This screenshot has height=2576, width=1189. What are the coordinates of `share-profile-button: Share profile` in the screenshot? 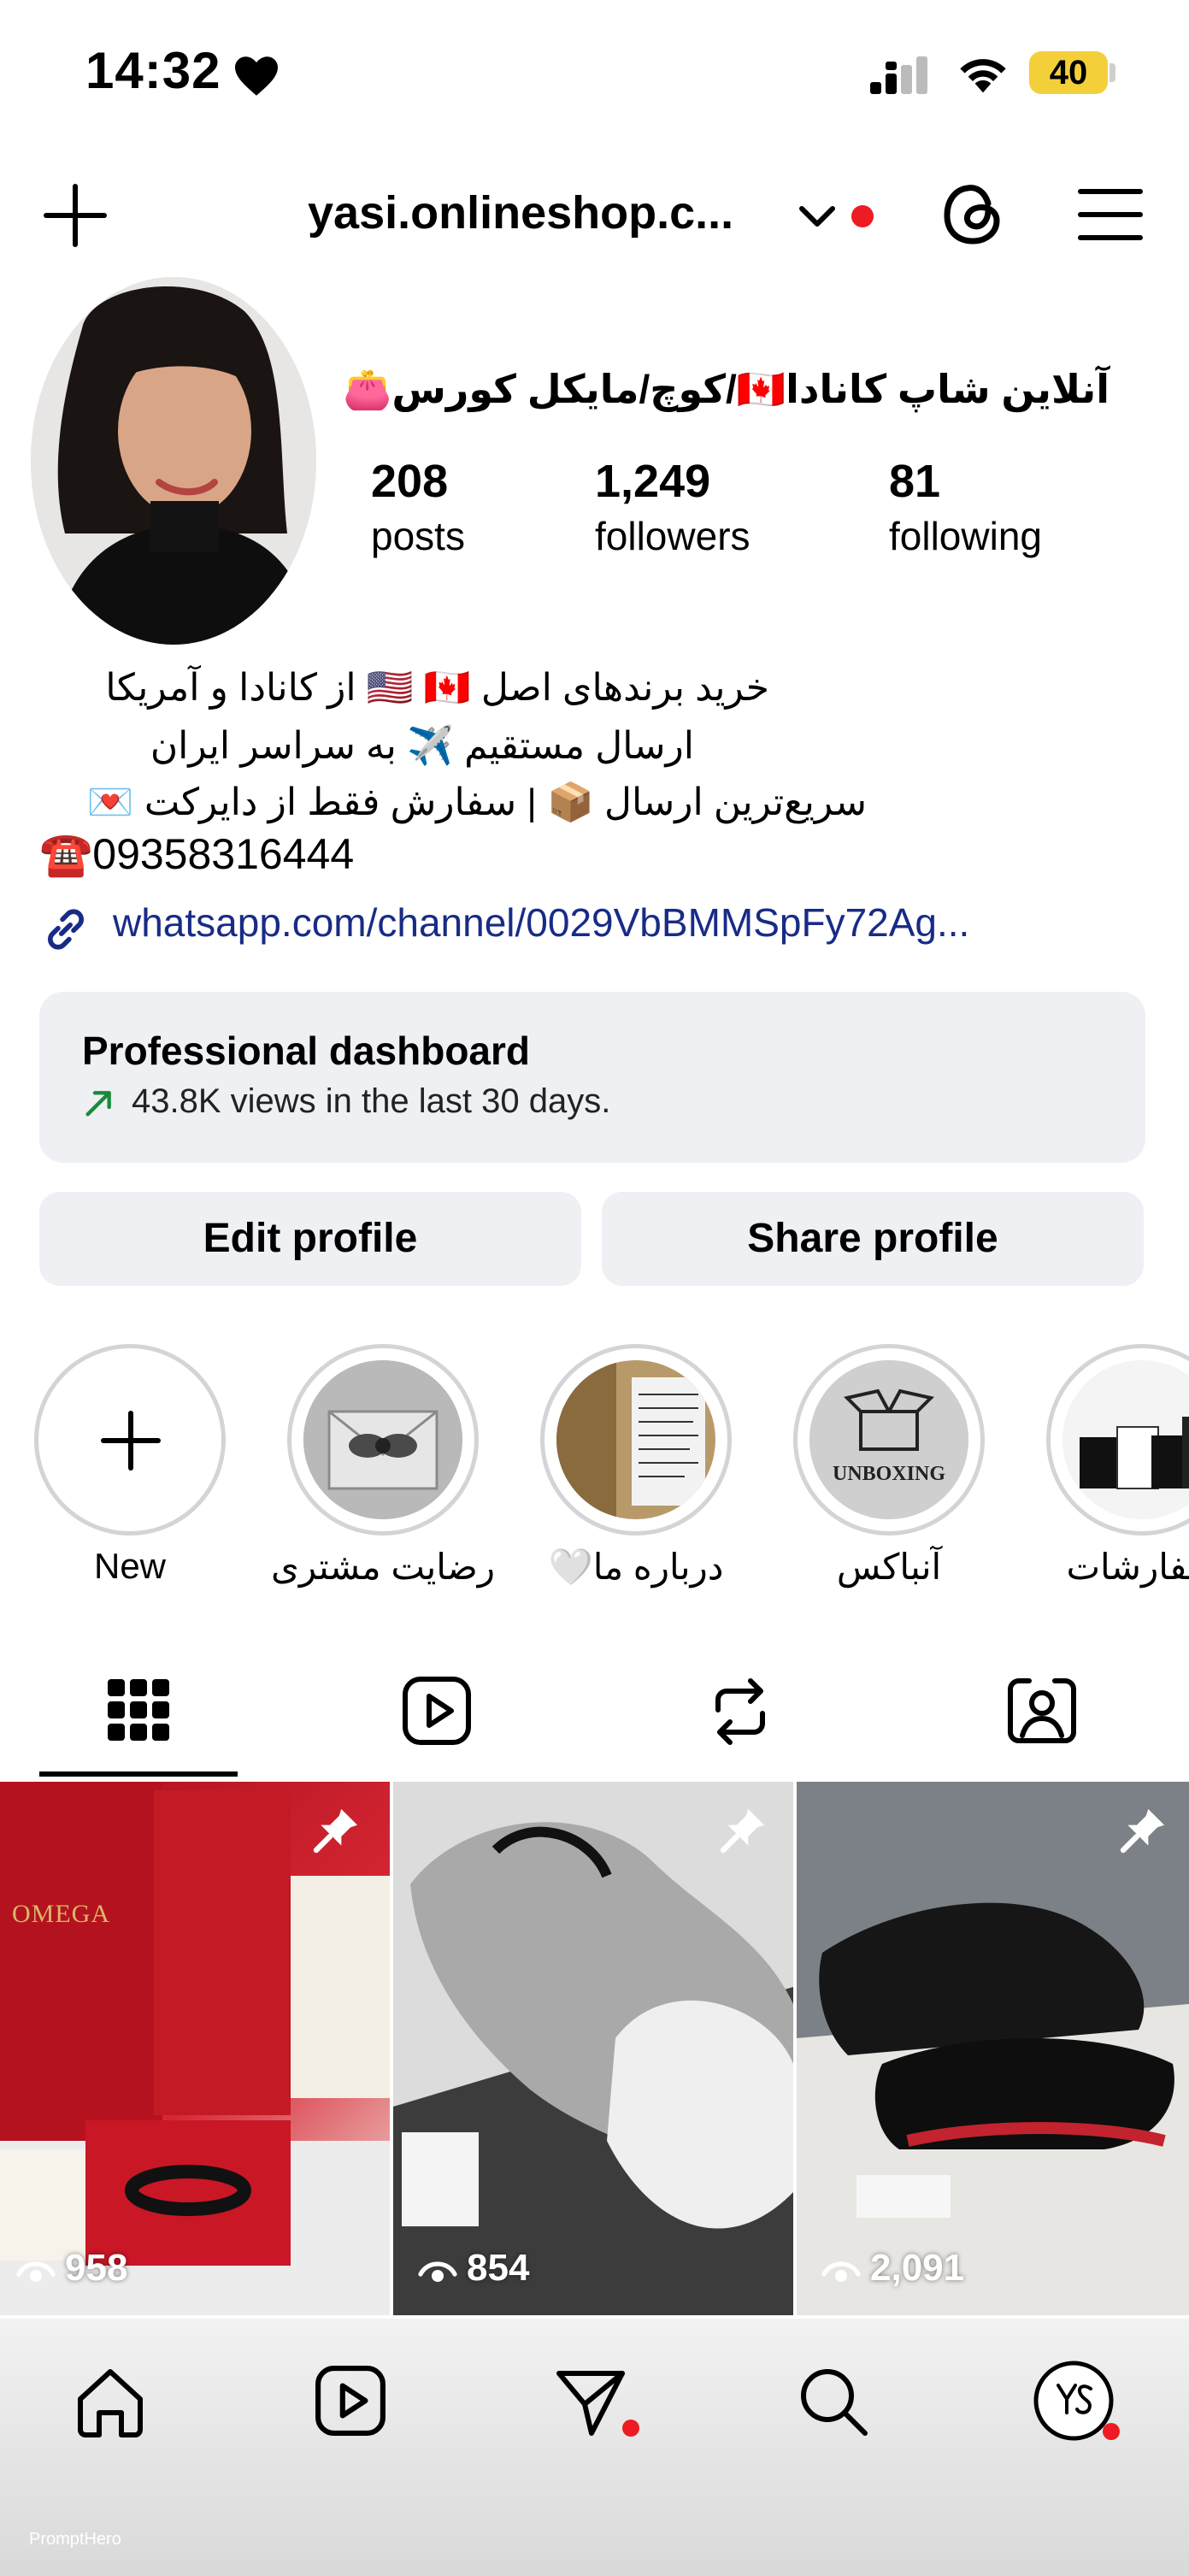 It's located at (873, 1239).